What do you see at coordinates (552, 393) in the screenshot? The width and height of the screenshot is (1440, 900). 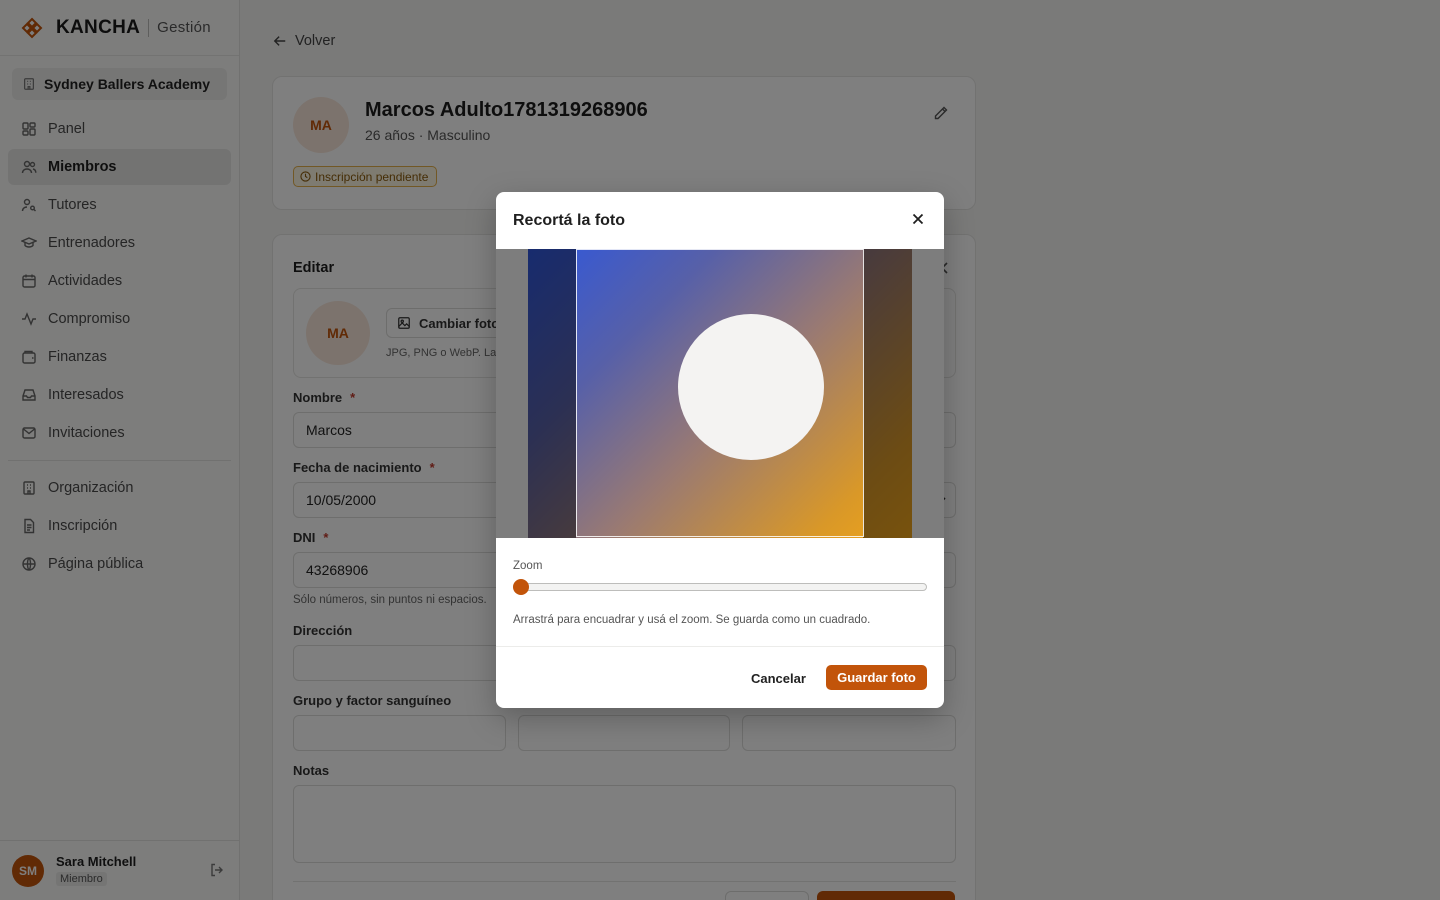 I see `crop-mask-left` at bounding box center [552, 393].